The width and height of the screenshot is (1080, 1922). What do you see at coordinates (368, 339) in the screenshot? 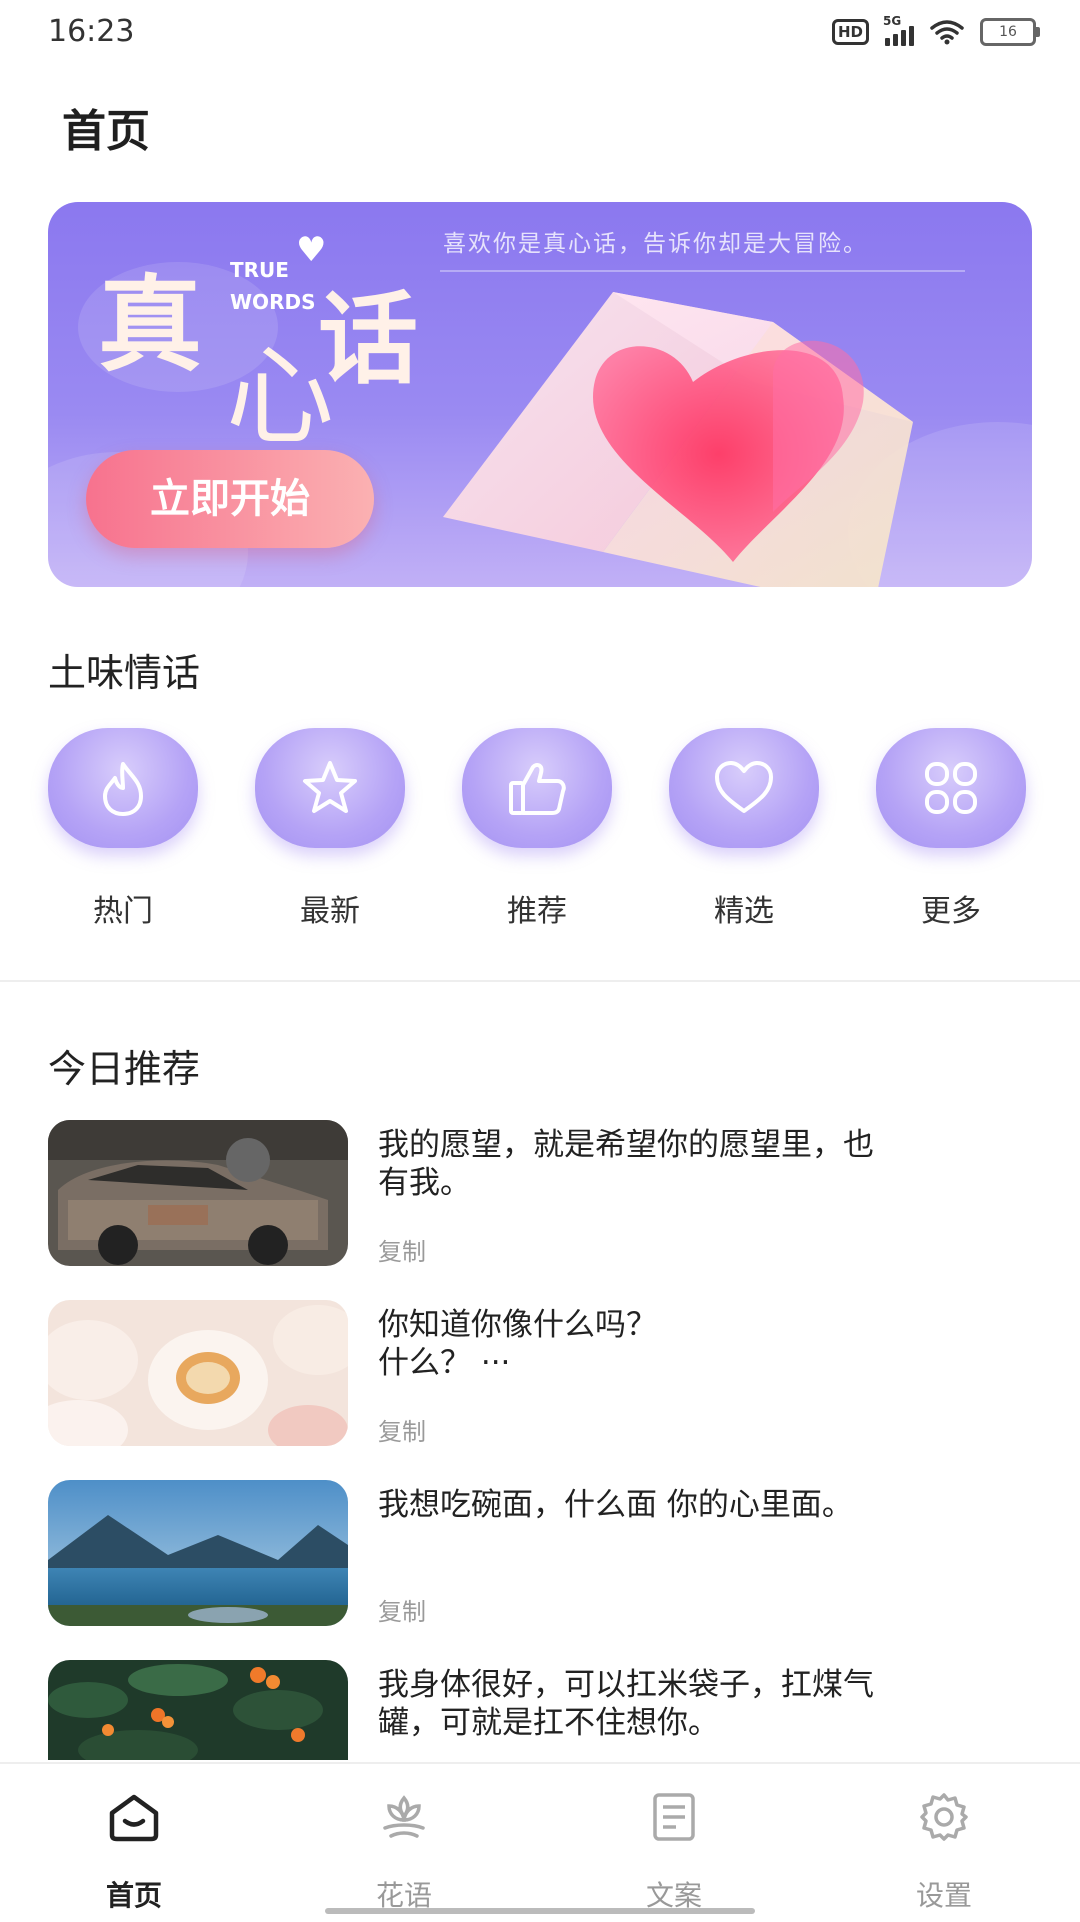
I see `banner-title-char-3: 话` at bounding box center [368, 339].